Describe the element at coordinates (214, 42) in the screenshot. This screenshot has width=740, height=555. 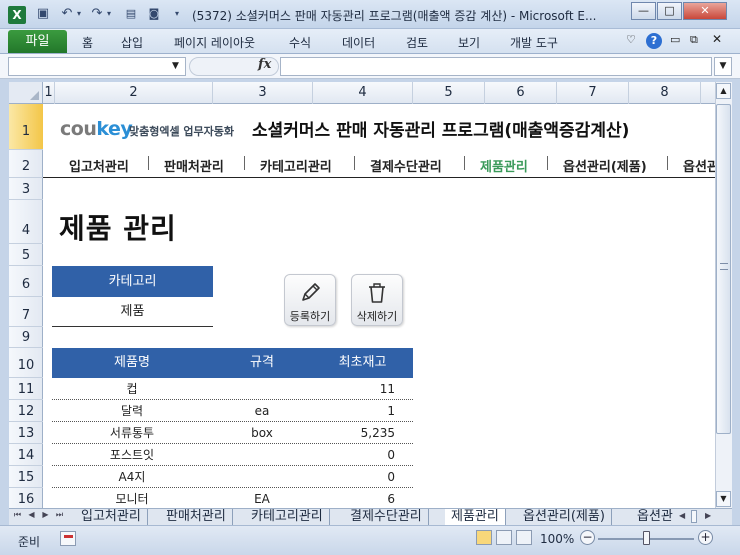
I see `tab-page-layout: 페이지 레이아웃` at that location.